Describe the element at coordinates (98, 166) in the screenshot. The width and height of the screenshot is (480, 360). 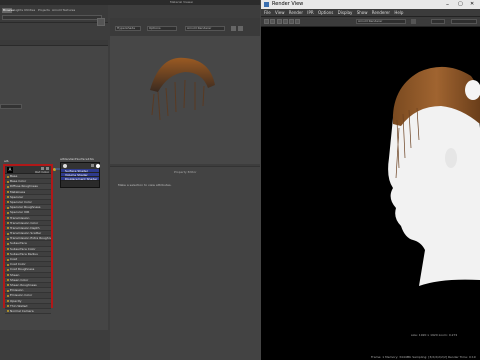
I see `node-sg-swatch` at that location.